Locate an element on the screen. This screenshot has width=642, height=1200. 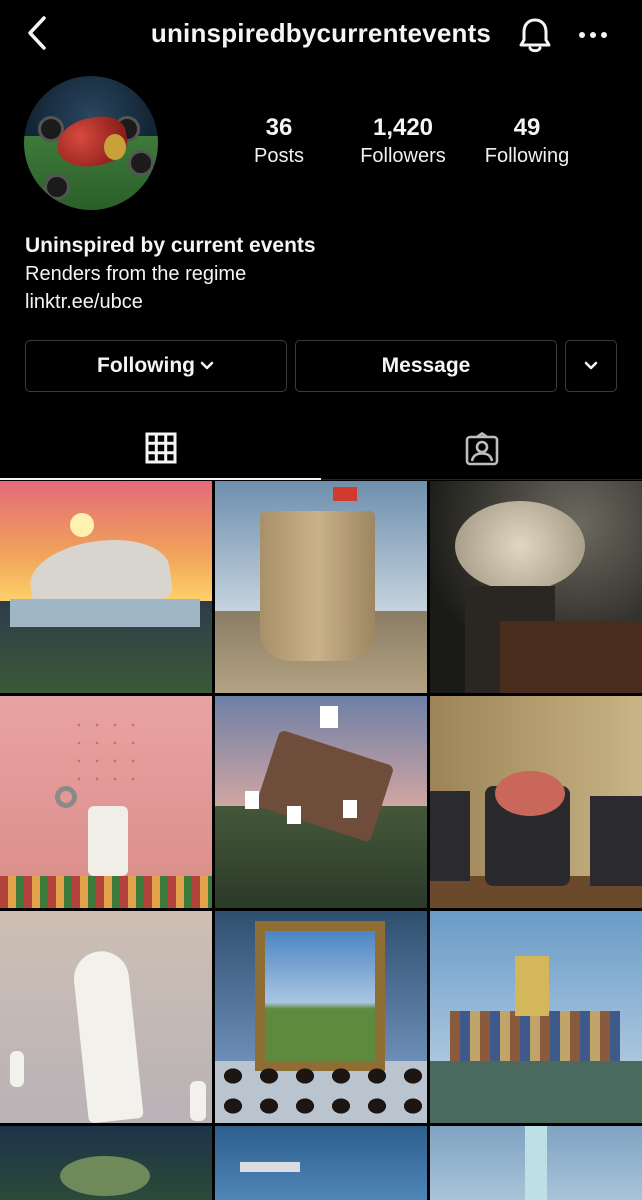
notifications-button is located at coordinates (535, 35).